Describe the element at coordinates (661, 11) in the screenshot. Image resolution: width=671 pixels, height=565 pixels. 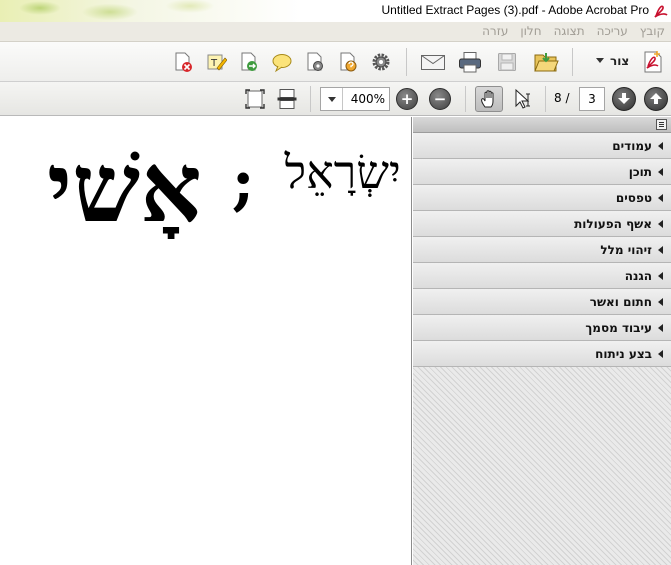
I see `acrobat-icon` at that location.